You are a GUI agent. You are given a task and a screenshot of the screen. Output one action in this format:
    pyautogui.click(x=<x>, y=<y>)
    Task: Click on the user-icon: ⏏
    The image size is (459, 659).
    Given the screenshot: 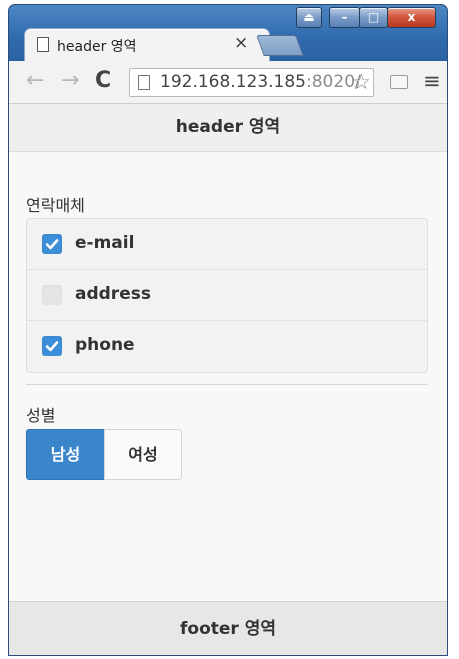 What is the action you would take?
    pyautogui.click(x=309, y=17)
    